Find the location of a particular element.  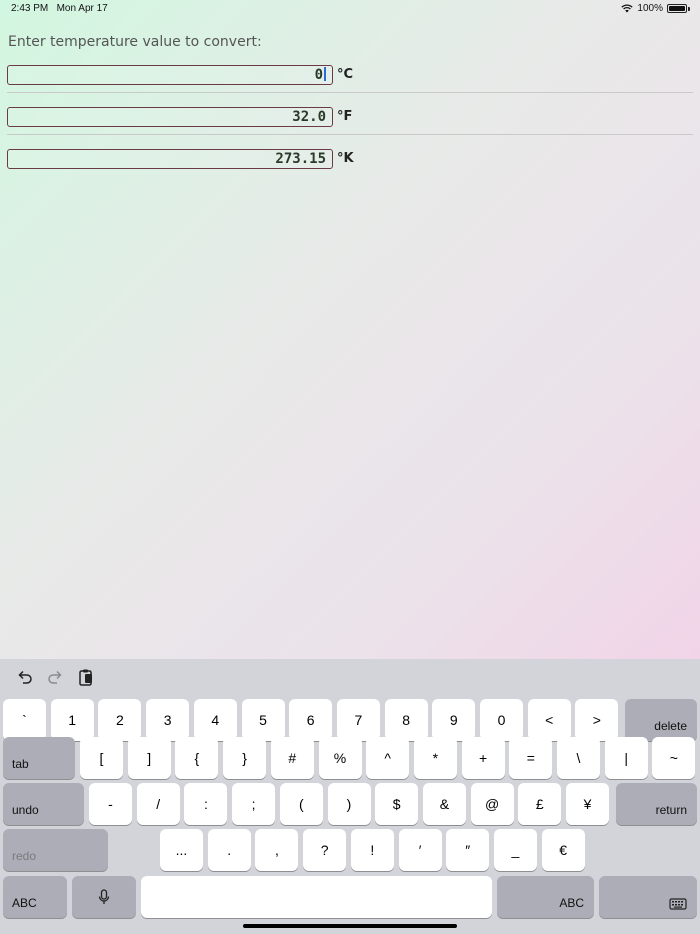

key: £ is located at coordinates (540, 804).